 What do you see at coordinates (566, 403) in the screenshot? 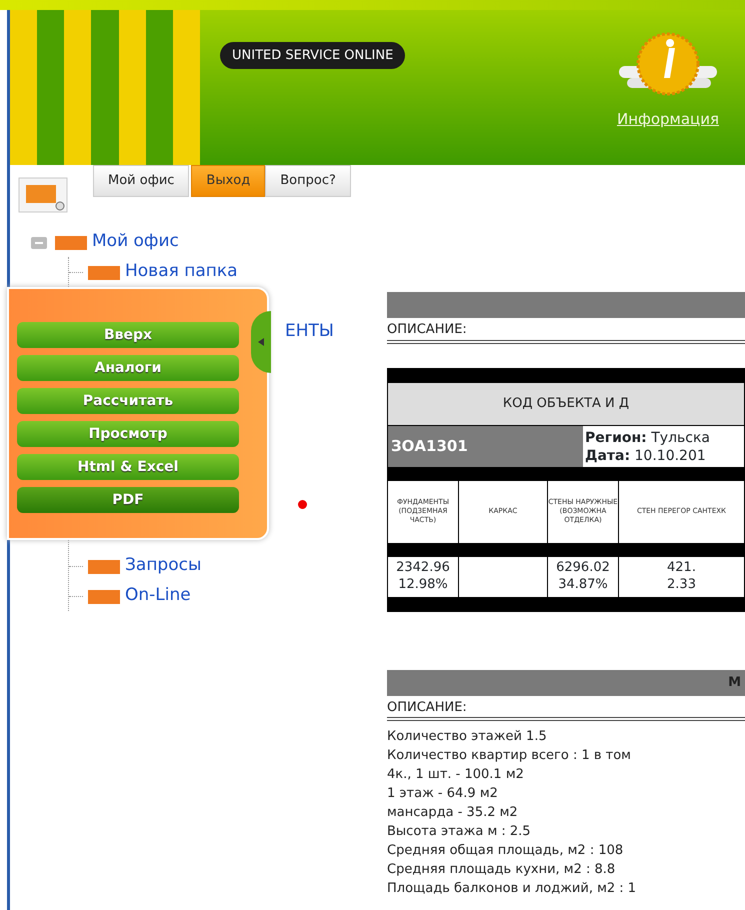
I see `table-caption: КОД ОБЪЕКТА И Д` at bounding box center [566, 403].